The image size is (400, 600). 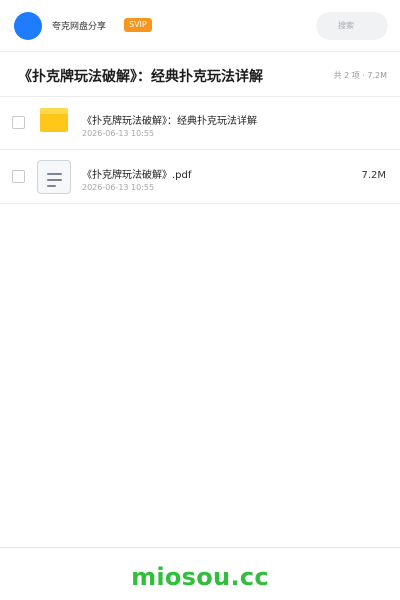 I want to click on item-summary: 共 2 项 · 7.2M, so click(x=360, y=75).